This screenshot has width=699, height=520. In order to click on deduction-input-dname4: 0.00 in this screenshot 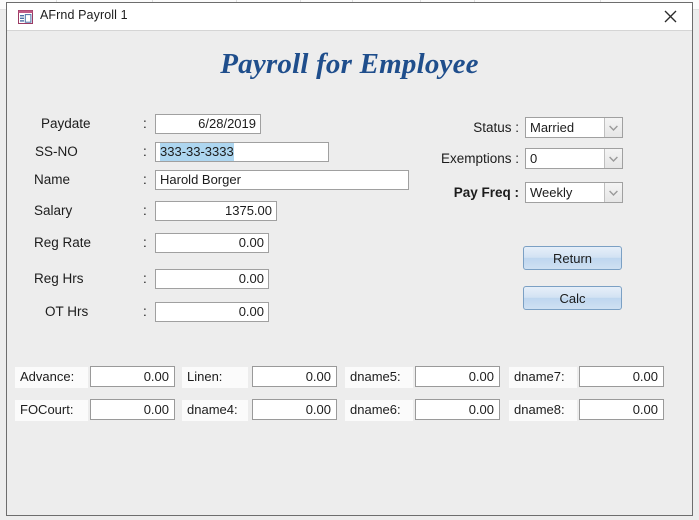, I will do `click(294, 409)`.